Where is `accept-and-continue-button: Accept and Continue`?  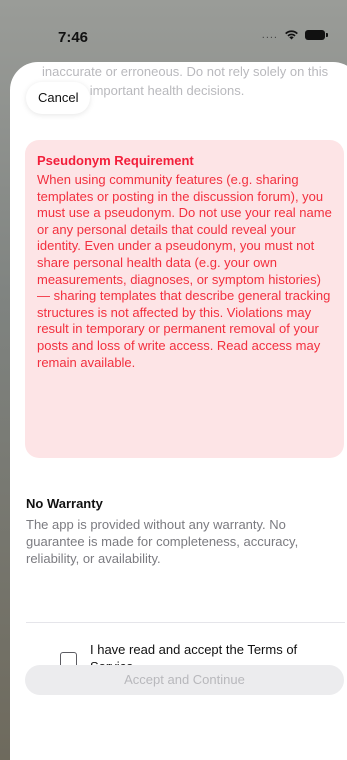
accept-and-continue-button: Accept and Continue is located at coordinates (184, 680).